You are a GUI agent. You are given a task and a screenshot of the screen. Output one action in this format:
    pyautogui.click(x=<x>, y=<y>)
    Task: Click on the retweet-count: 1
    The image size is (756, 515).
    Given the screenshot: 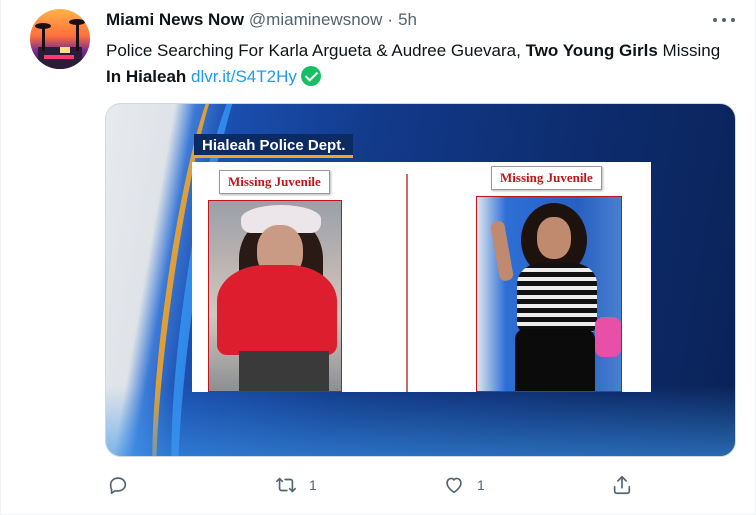 What is the action you would take?
    pyautogui.click(x=313, y=485)
    